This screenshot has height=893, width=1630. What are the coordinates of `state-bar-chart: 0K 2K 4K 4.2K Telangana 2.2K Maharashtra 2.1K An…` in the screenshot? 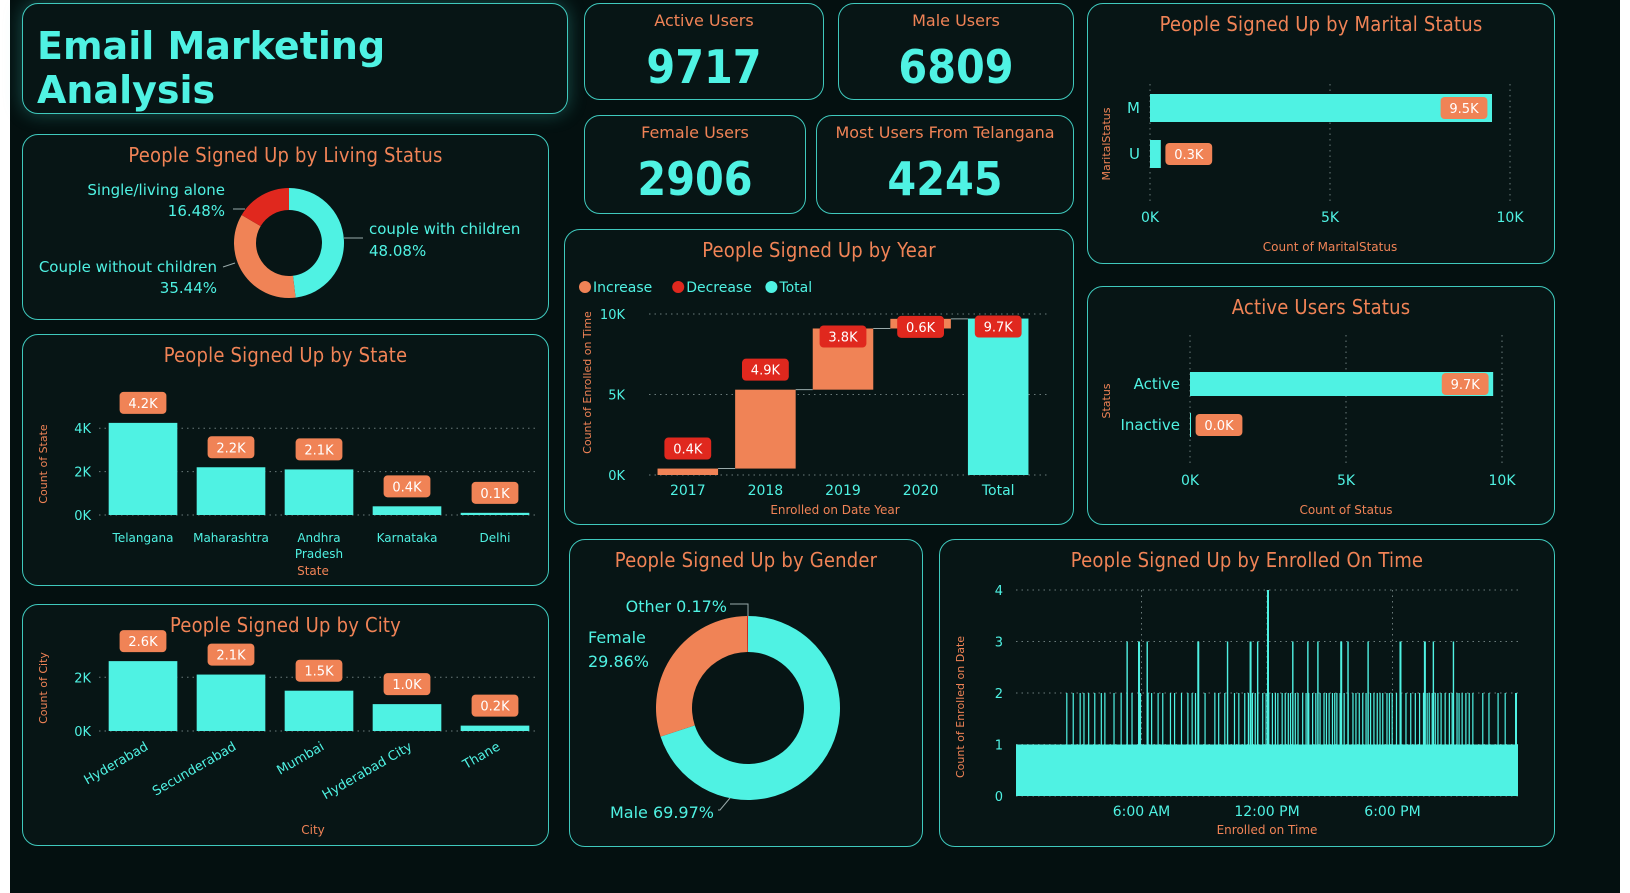 It's located at (286, 461).